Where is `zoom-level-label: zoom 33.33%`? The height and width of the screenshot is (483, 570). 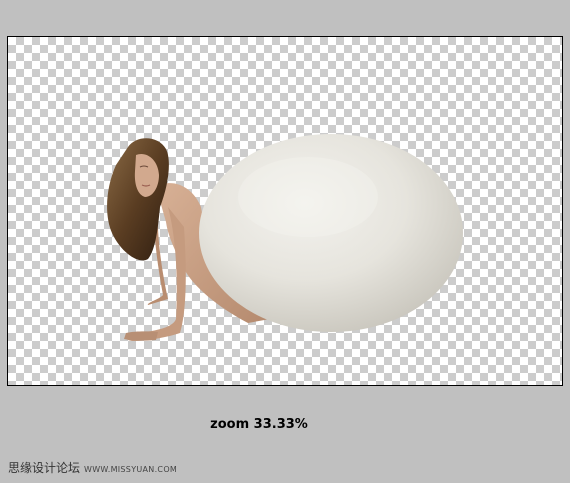 zoom-level-label: zoom 33.33% is located at coordinates (259, 424).